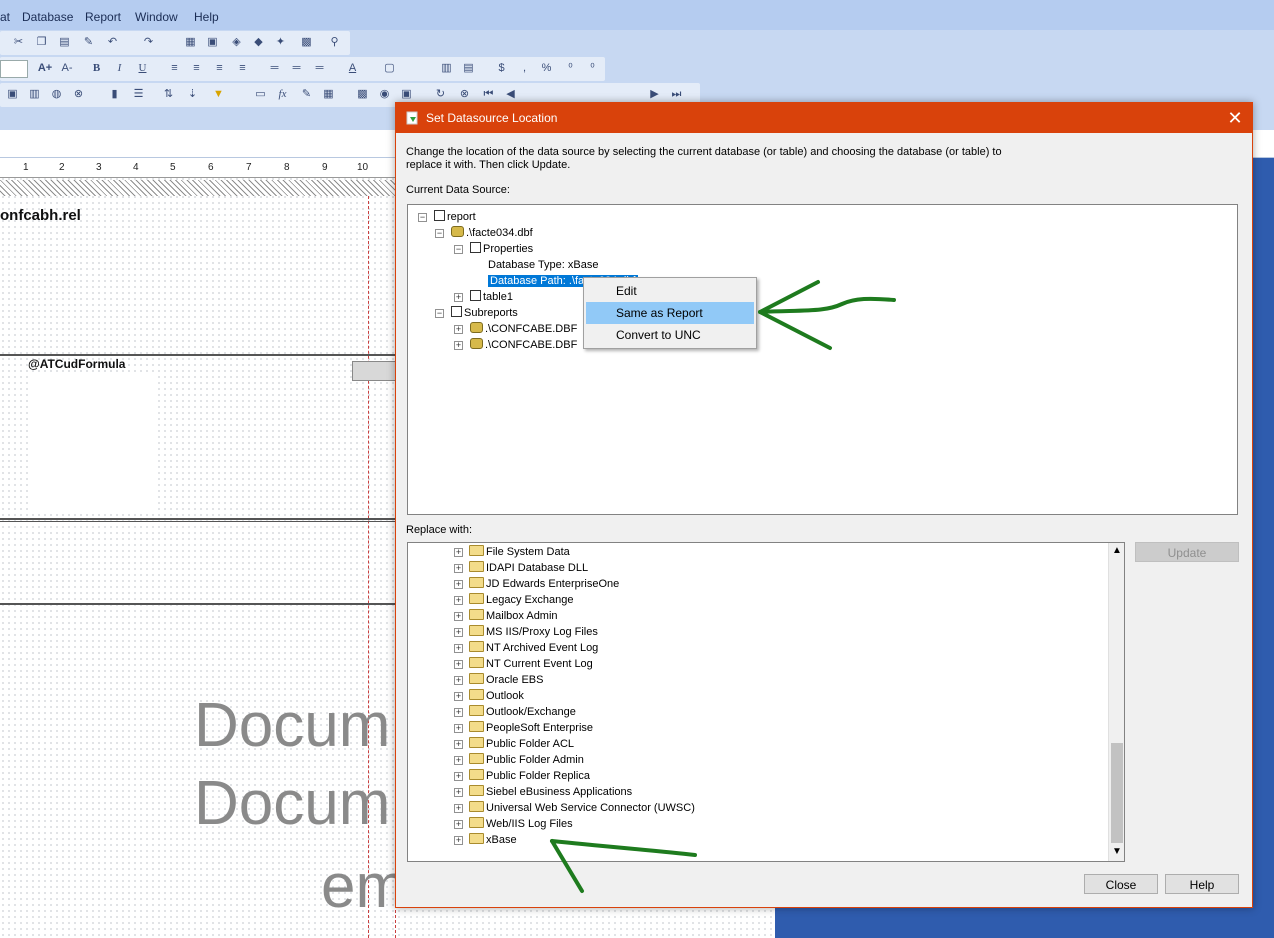 The width and height of the screenshot is (1274, 938). I want to click on scroll-down-icon: ▼, so click(1117, 851).